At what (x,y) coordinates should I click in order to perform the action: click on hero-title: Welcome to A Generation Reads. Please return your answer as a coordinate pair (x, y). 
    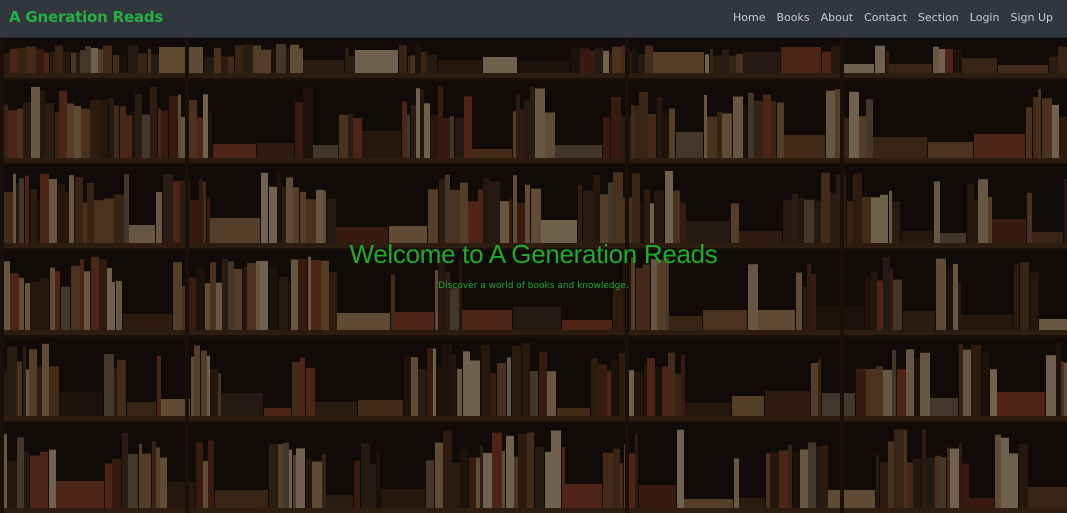
    Looking at the image, I should click on (533, 254).